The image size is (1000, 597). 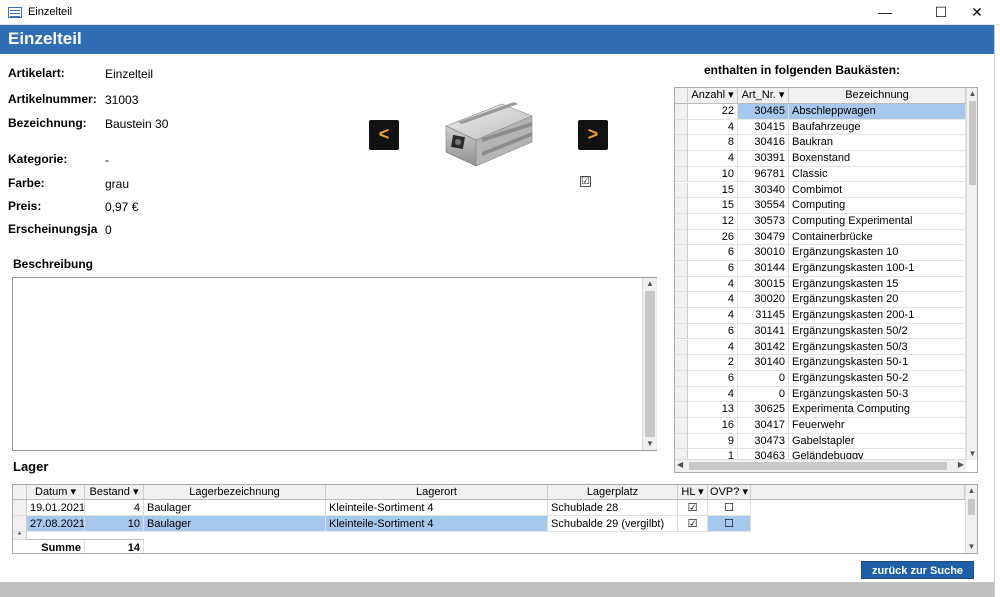 What do you see at coordinates (681, 96) in the screenshot?
I see `select-all-cell` at bounding box center [681, 96].